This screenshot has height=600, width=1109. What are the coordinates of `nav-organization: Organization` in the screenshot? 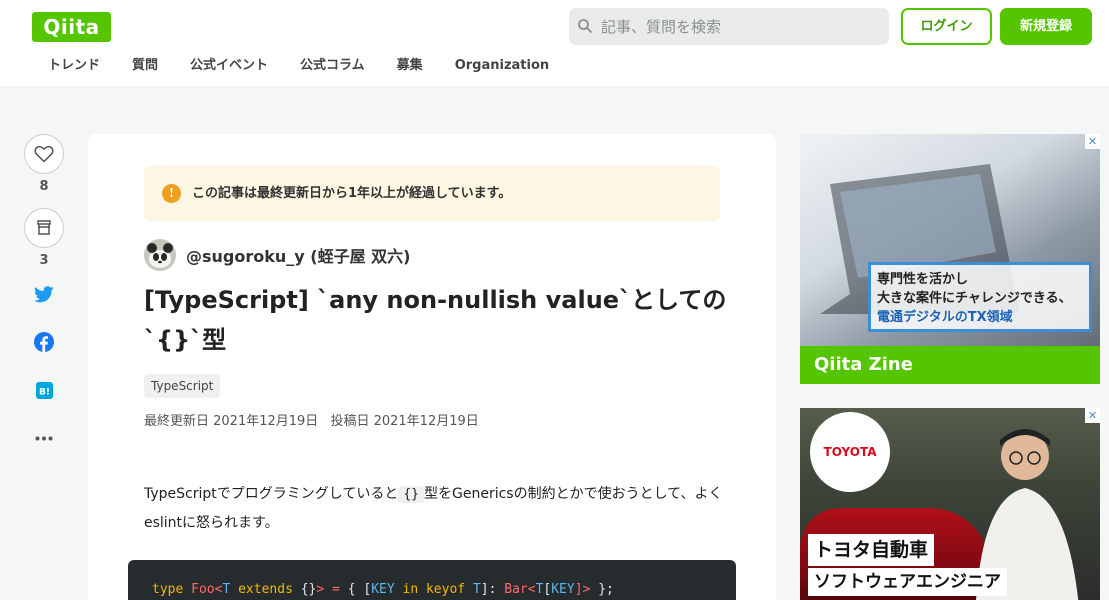 It's located at (502, 66).